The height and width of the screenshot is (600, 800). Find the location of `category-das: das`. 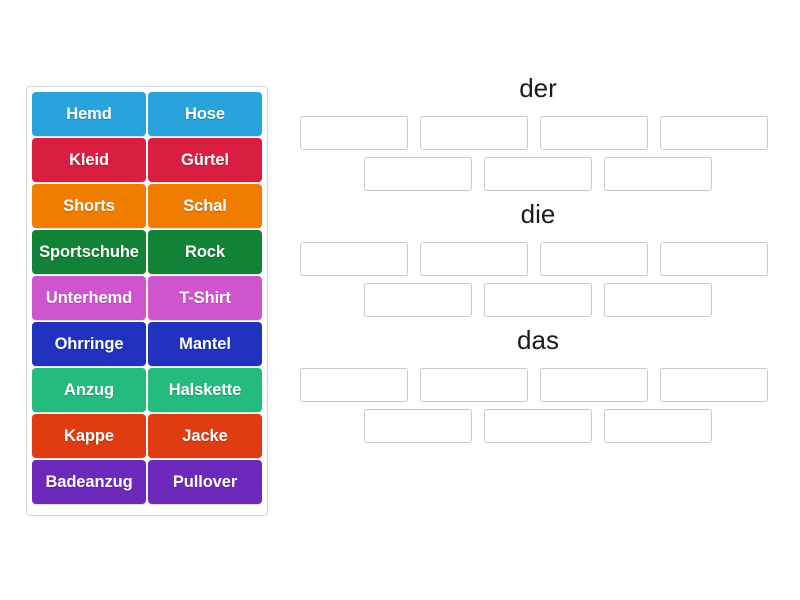

category-das: das is located at coordinates (538, 383).